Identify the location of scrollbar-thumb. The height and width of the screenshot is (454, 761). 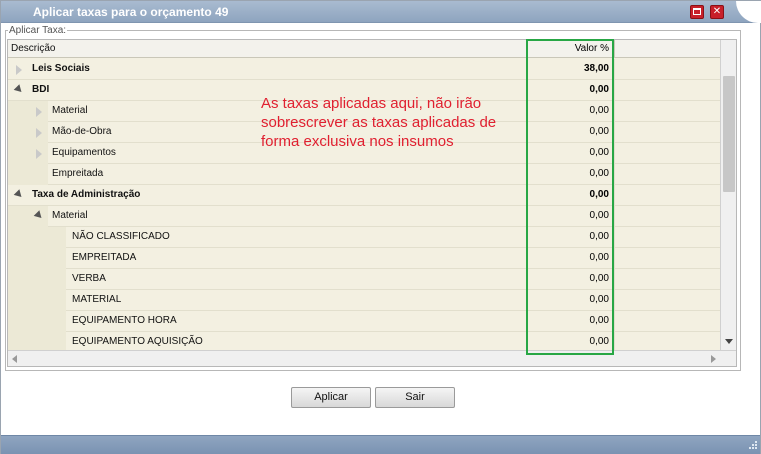
(729, 134).